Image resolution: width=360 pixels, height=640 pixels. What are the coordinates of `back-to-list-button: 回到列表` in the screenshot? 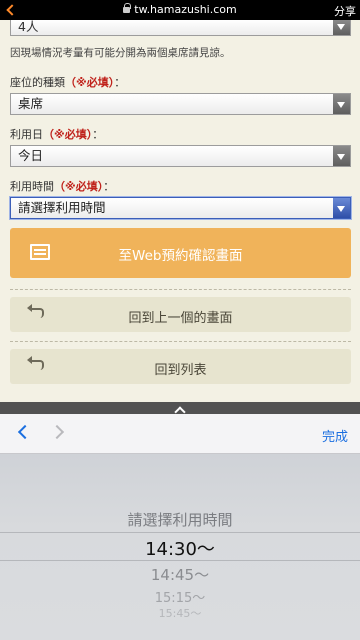 It's located at (180, 366).